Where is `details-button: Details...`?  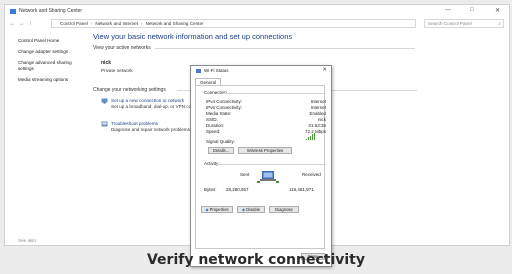 details-button: Details... is located at coordinates (221, 150).